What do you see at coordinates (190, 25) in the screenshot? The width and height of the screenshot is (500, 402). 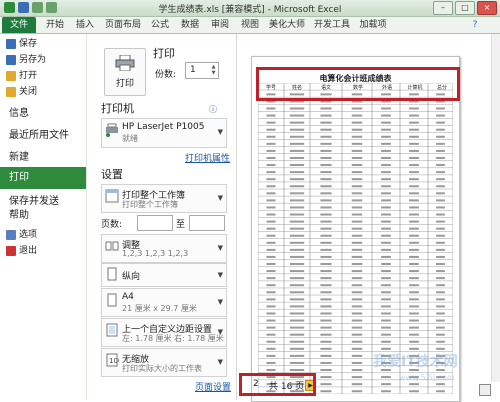 I see `tab-data: 数据` at bounding box center [190, 25].